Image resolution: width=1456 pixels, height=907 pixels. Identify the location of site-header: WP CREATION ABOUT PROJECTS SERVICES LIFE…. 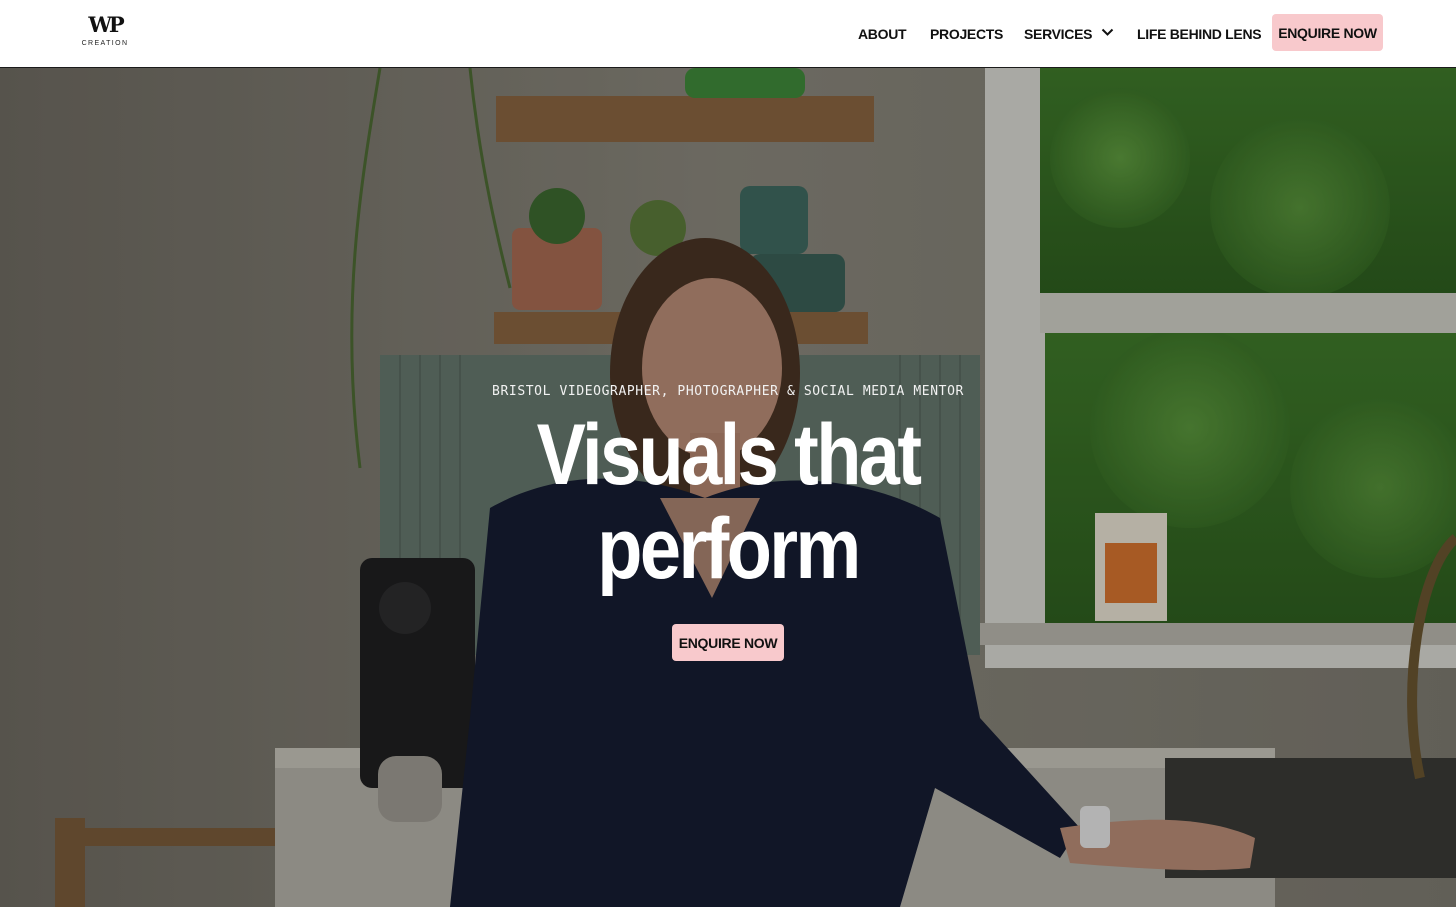
(728, 34).